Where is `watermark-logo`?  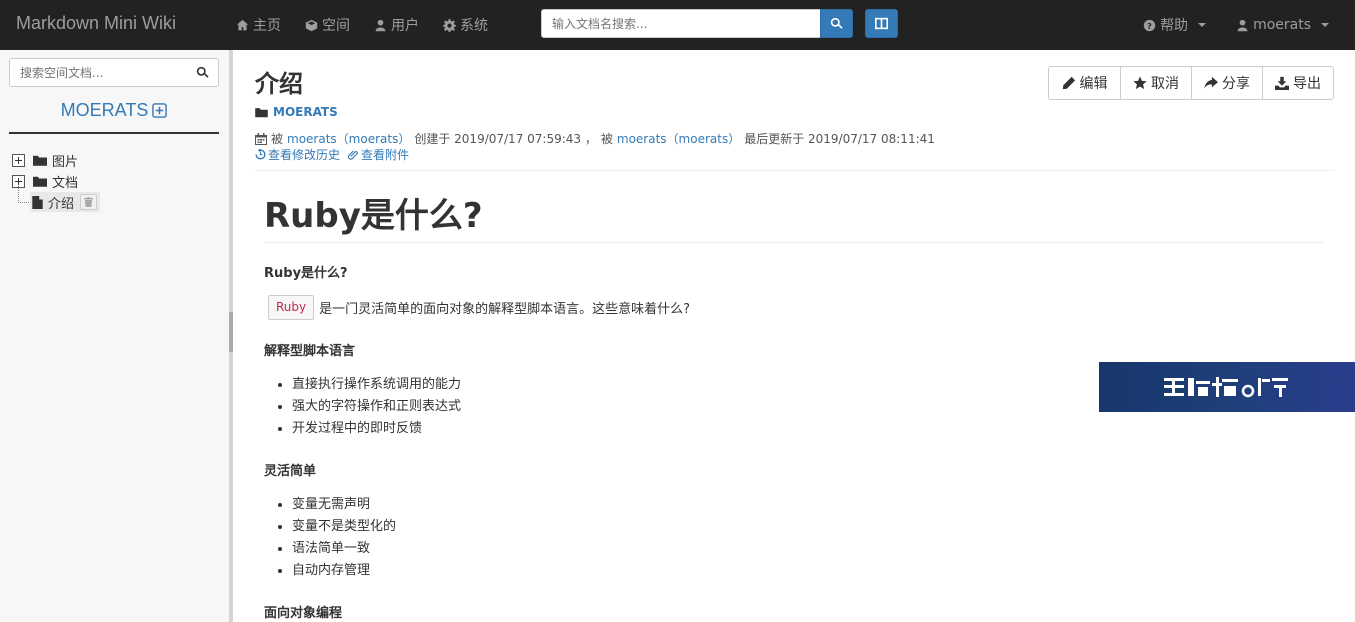
watermark-logo is located at coordinates (1227, 387).